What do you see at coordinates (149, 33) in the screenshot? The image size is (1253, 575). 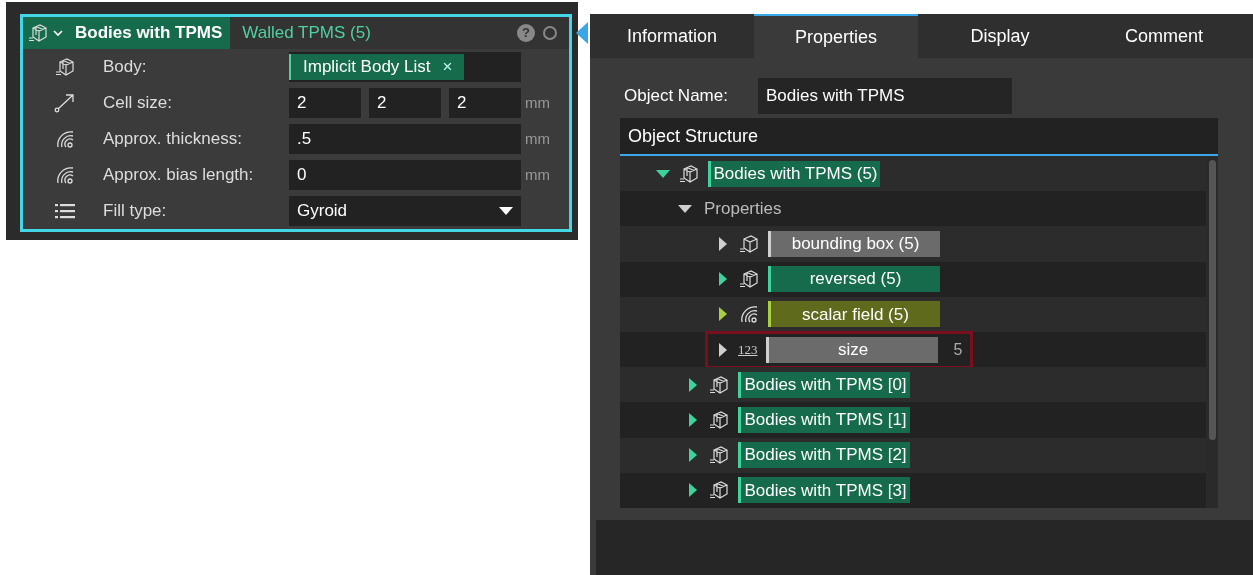 I see `node-title: Bodies with TPMS` at bounding box center [149, 33].